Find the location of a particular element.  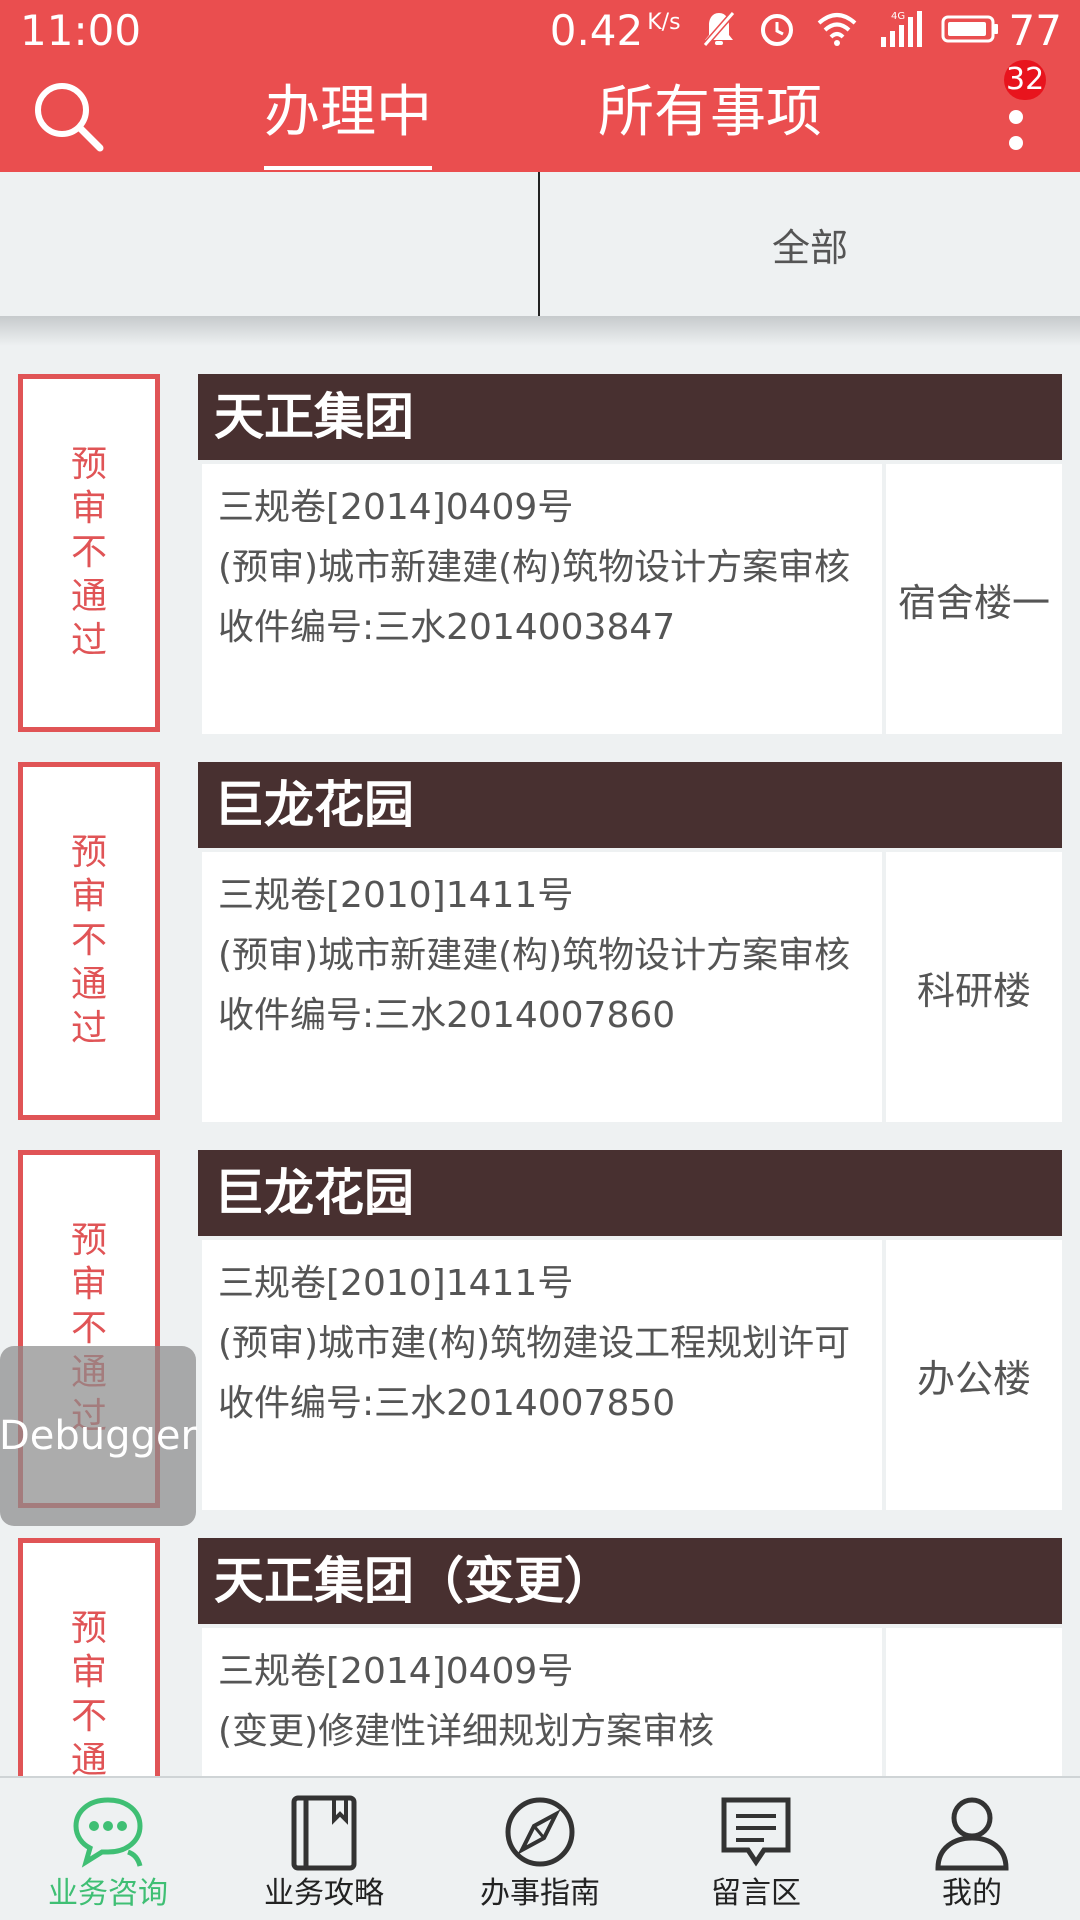

card-receipt-number: 收件编号:三水2014007860 is located at coordinates (447, 1015).